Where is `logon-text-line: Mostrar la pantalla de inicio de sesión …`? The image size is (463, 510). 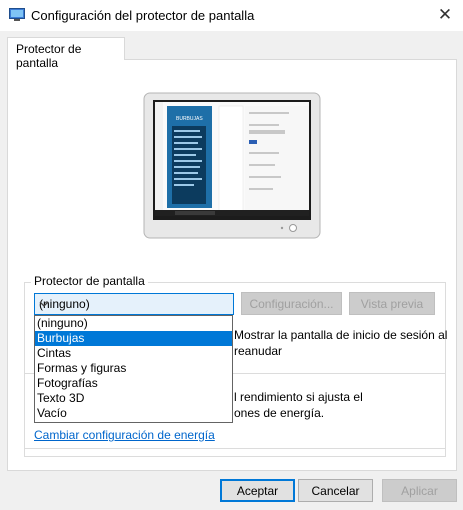
logon-text-line: Mostrar la pantalla de inicio de sesión … is located at coordinates (341, 335).